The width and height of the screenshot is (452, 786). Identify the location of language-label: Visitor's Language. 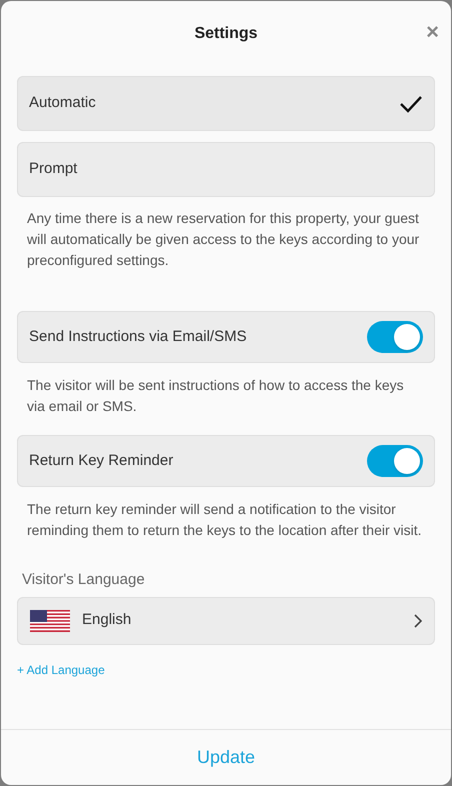
(83, 580).